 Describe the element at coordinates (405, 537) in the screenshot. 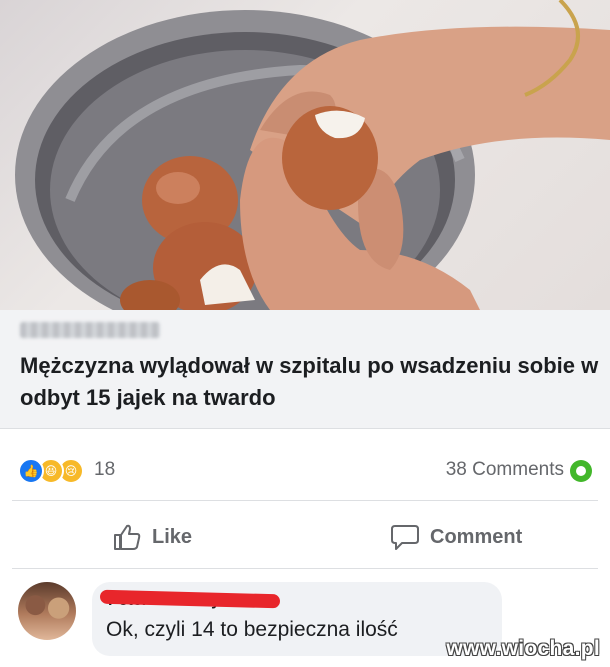

I see `comment-icon` at that location.